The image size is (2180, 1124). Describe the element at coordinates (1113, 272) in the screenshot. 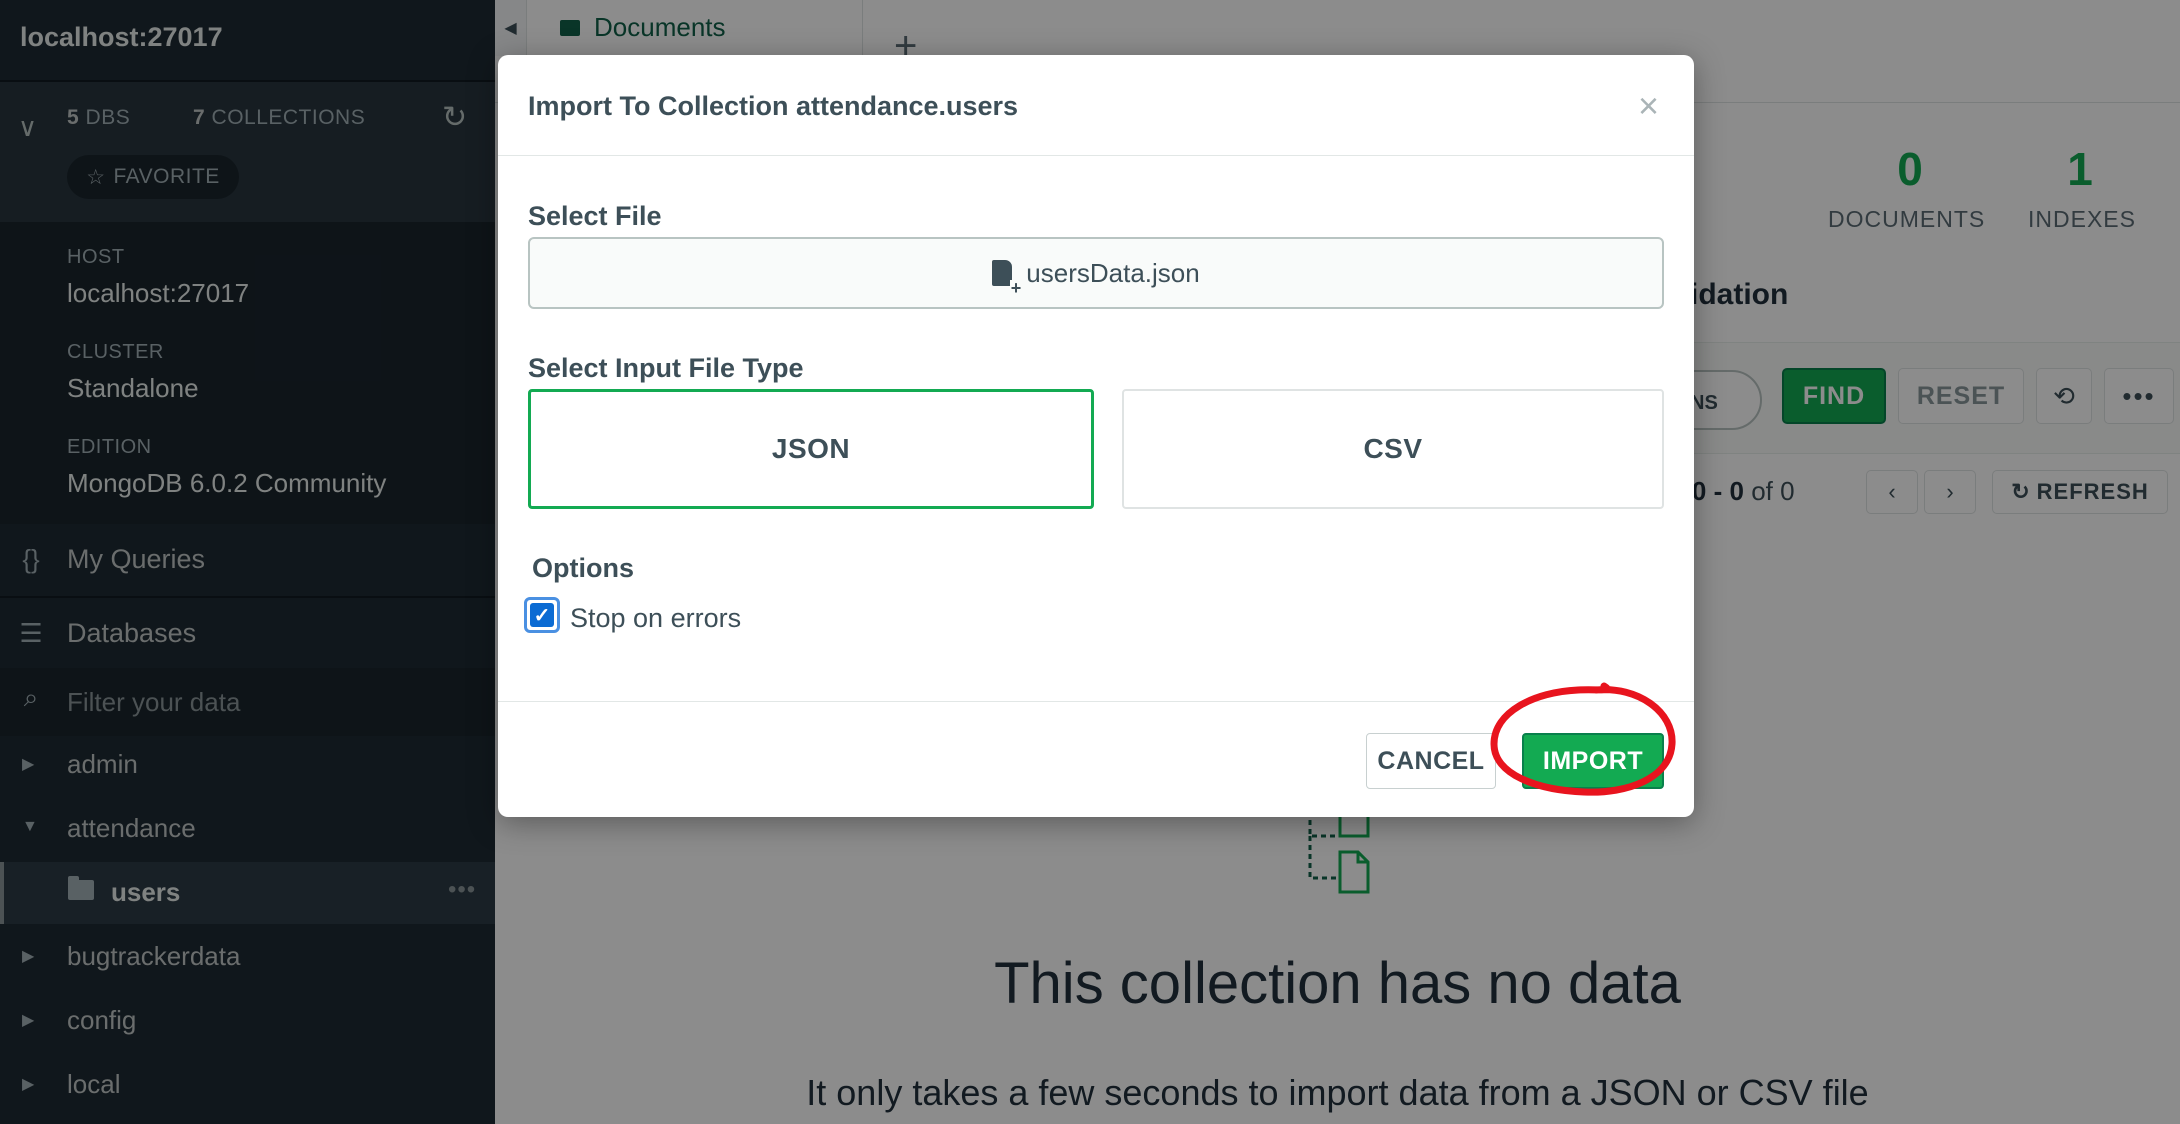

I see `file-name: usersData.json` at that location.